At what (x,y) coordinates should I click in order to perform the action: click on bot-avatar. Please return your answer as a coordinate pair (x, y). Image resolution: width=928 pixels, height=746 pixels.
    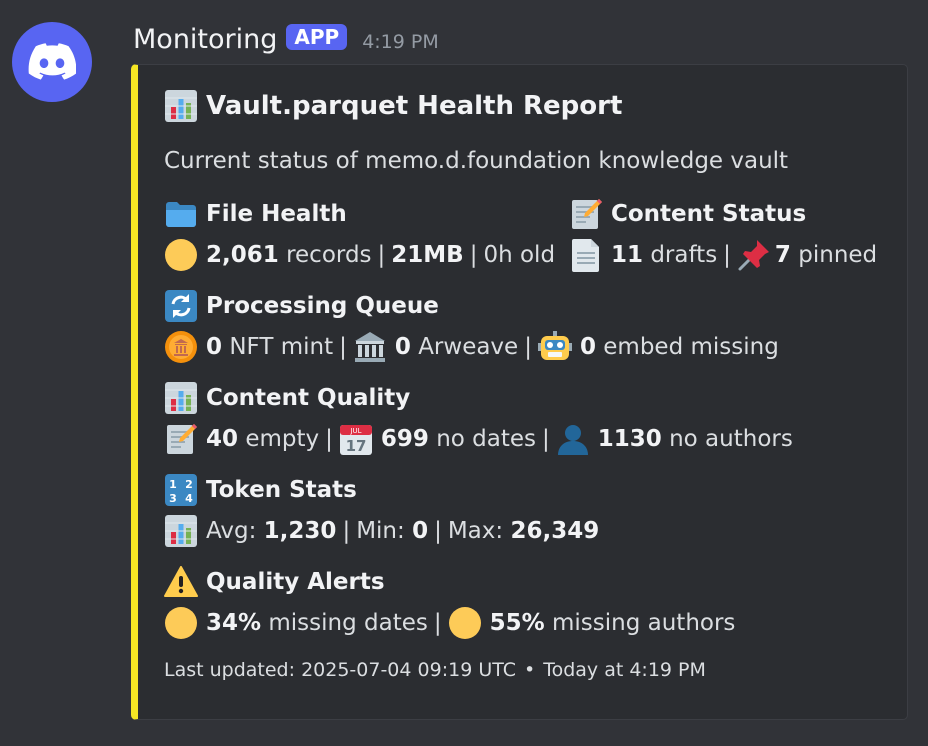
    Looking at the image, I should click on (52, 62).